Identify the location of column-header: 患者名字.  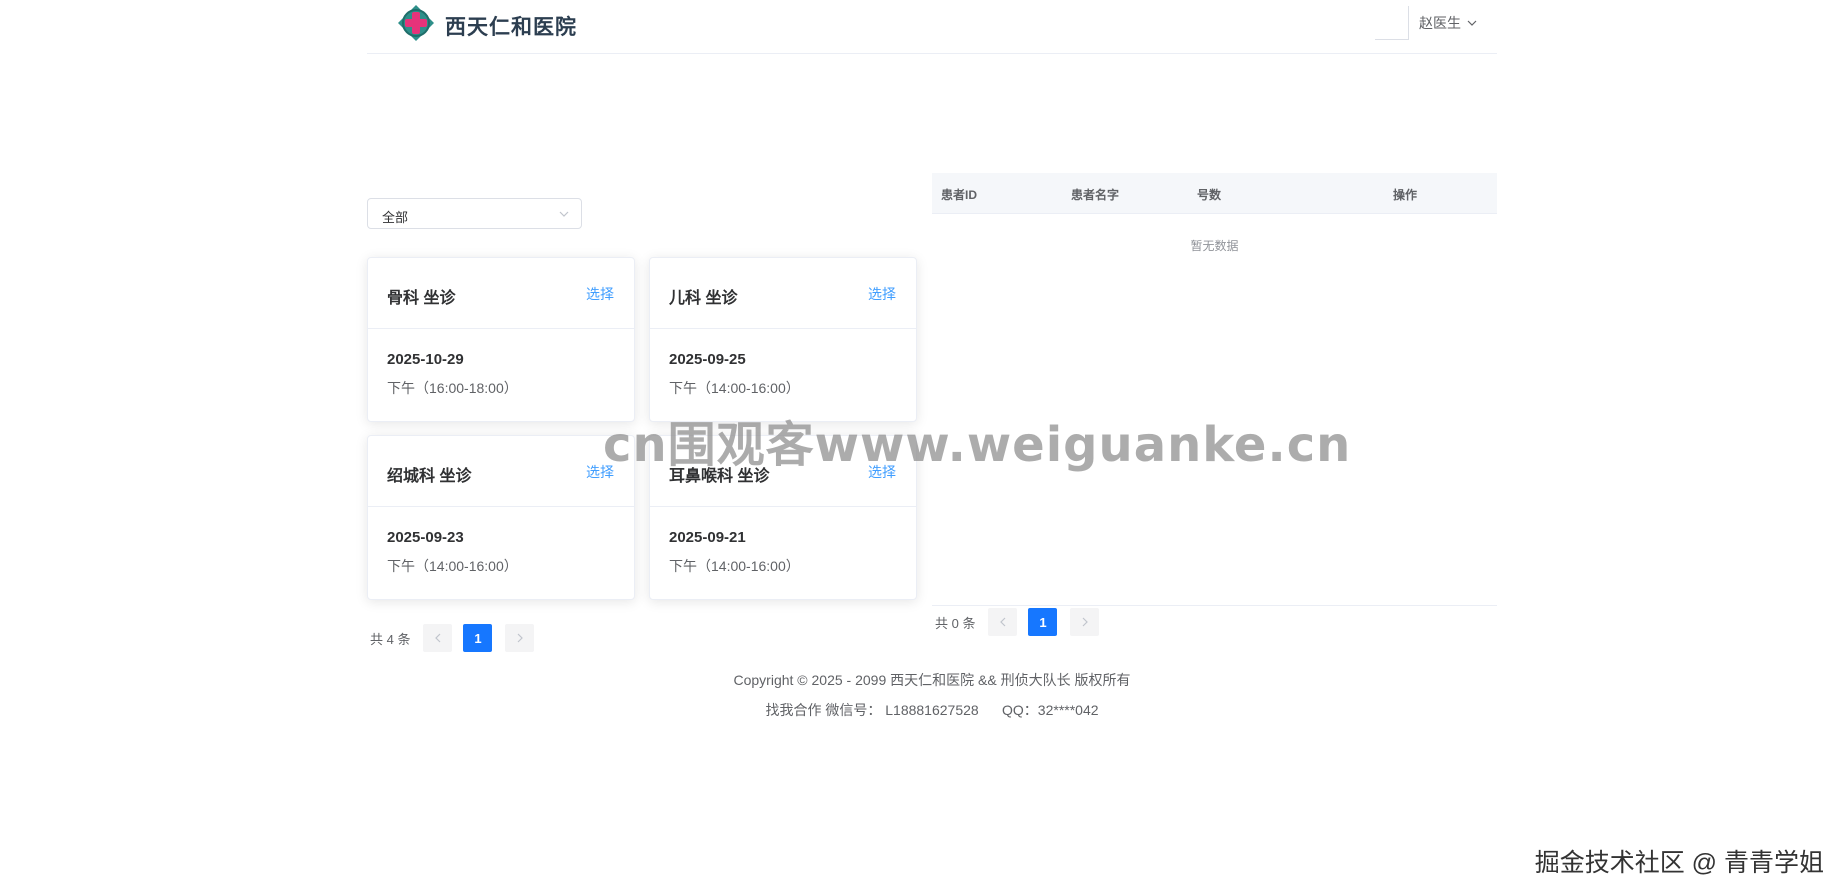
(1095, 195).